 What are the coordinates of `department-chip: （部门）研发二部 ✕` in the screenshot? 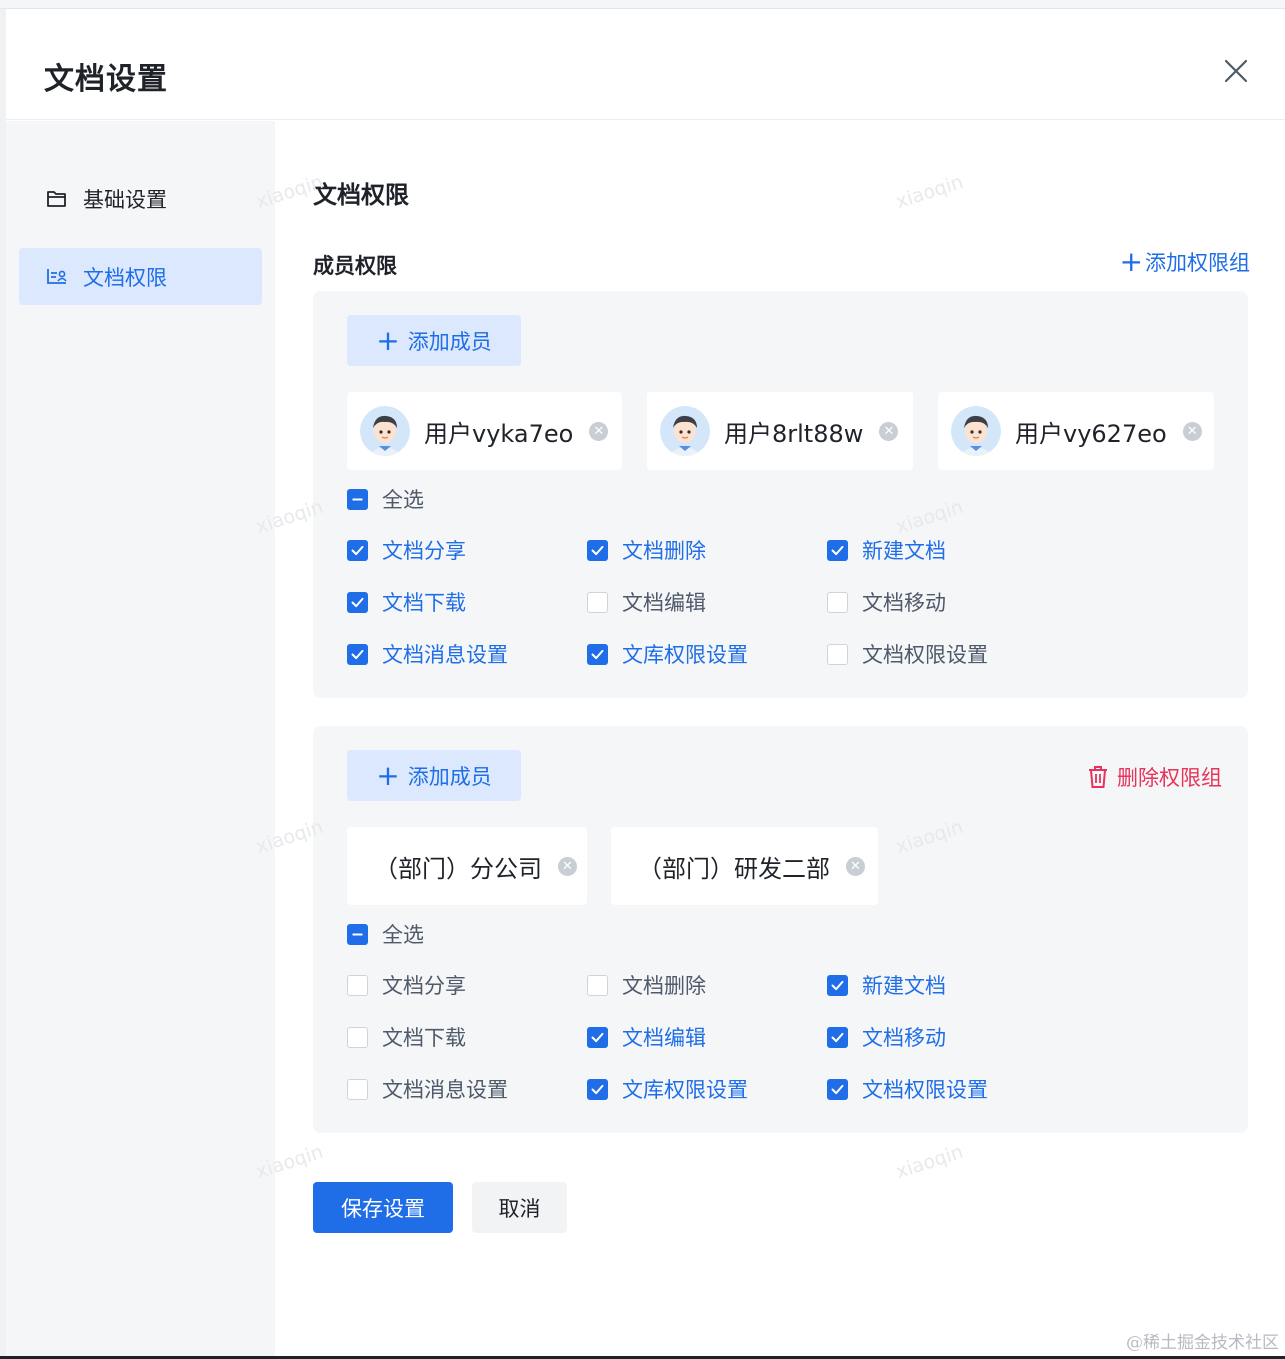 It's located at (744, 866).